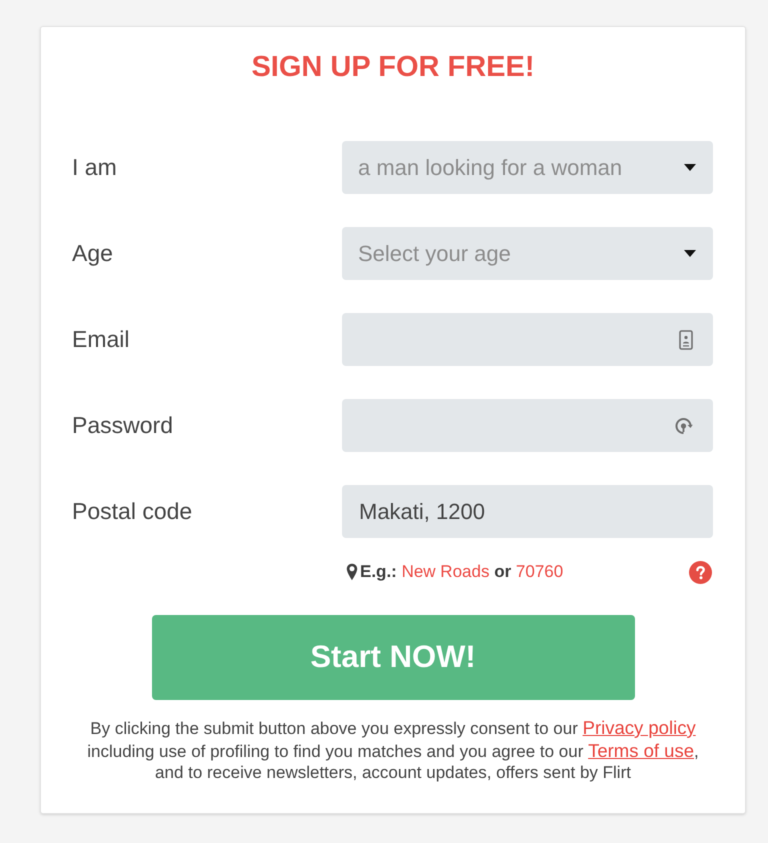  Describe the element at coordinates (527, 253) in the screenshot. I see `dropdown: Select your age` at that location.